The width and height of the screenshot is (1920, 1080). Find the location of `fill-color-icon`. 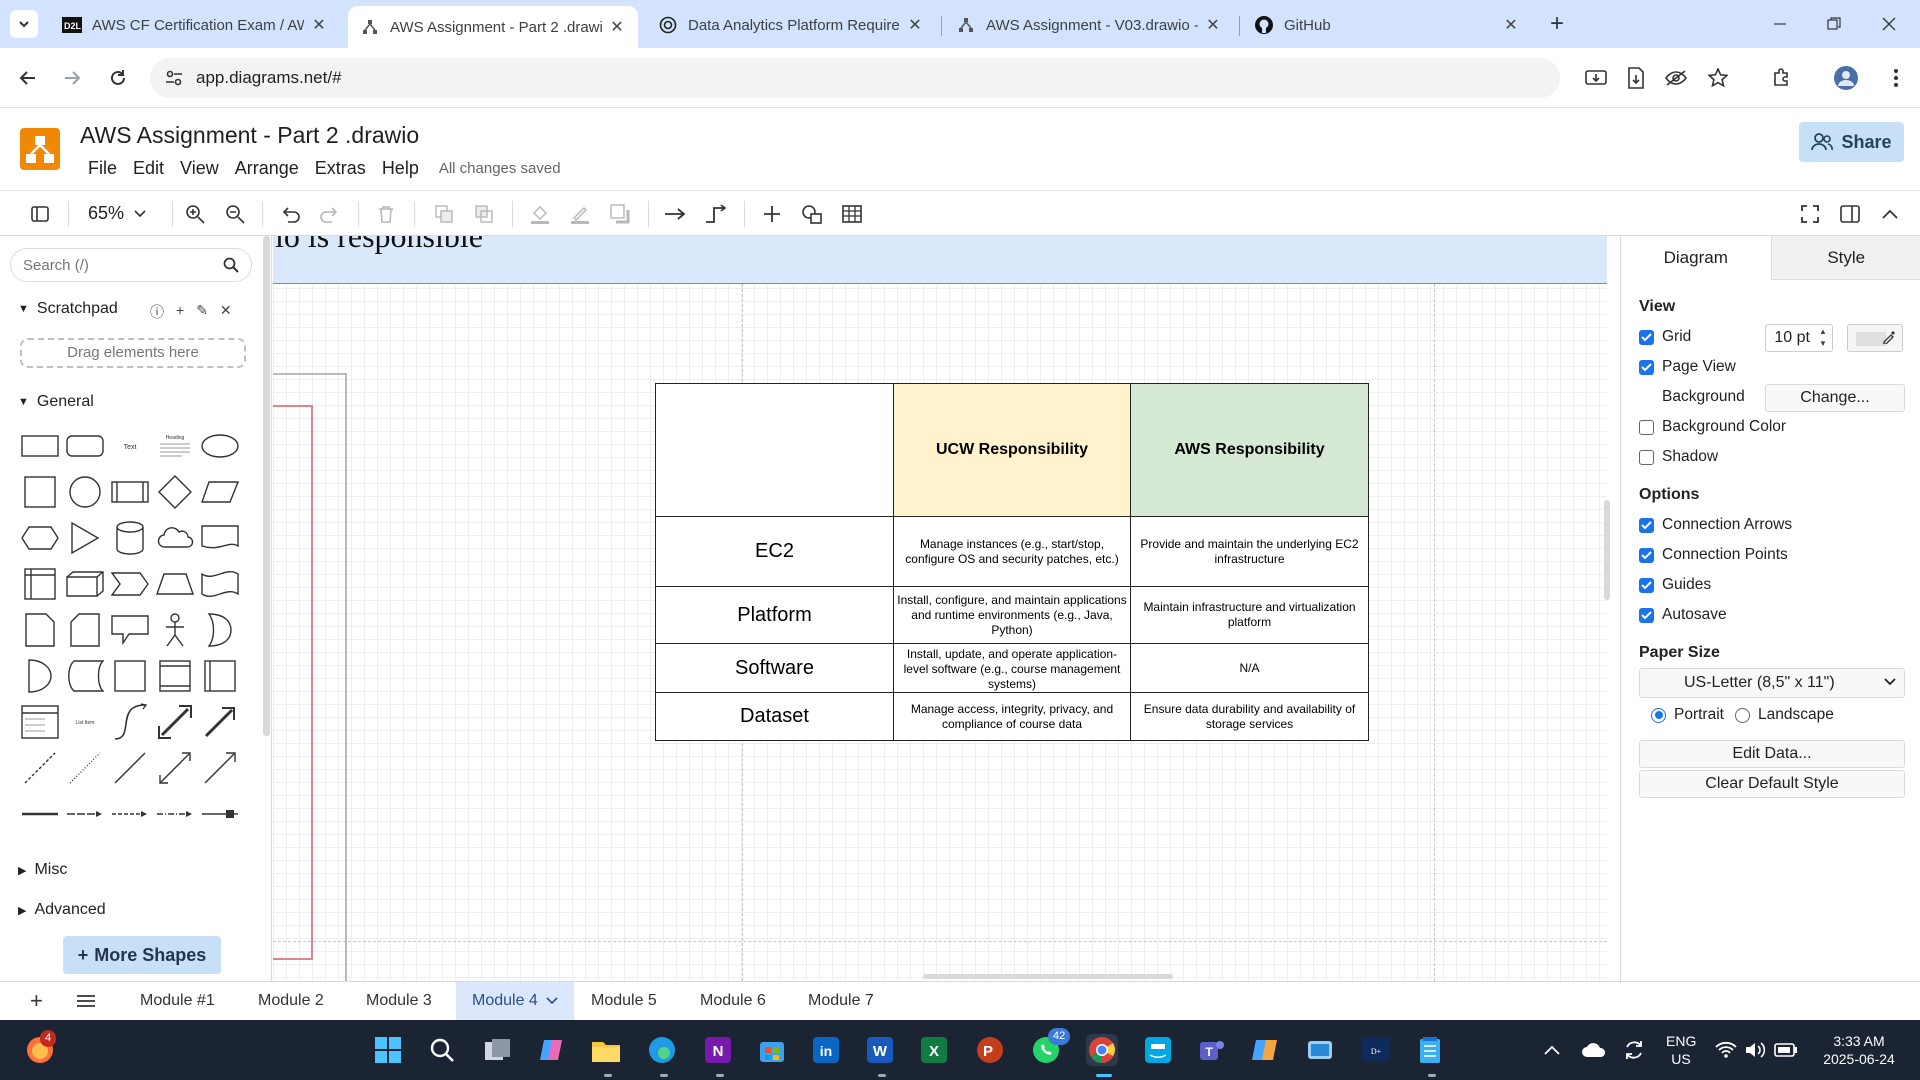

fill-color-icon is located at coordinates (540, 214).